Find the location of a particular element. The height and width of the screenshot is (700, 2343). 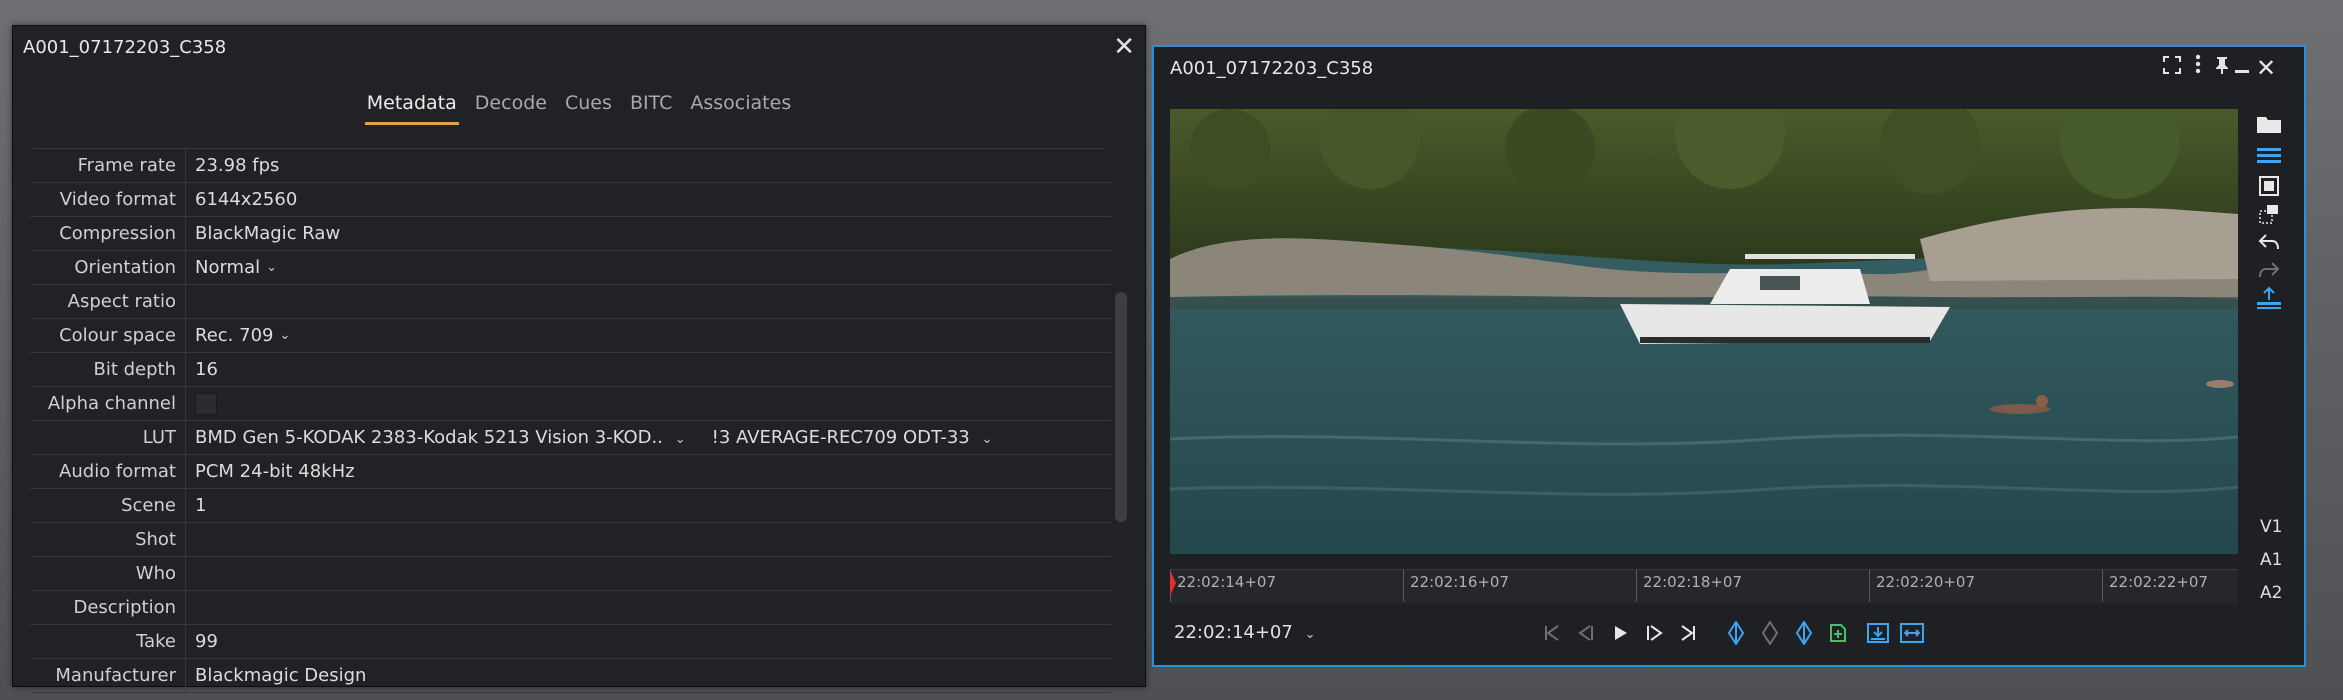

colour-space-value: Rec. 709 is located at coordinates (234, 335).